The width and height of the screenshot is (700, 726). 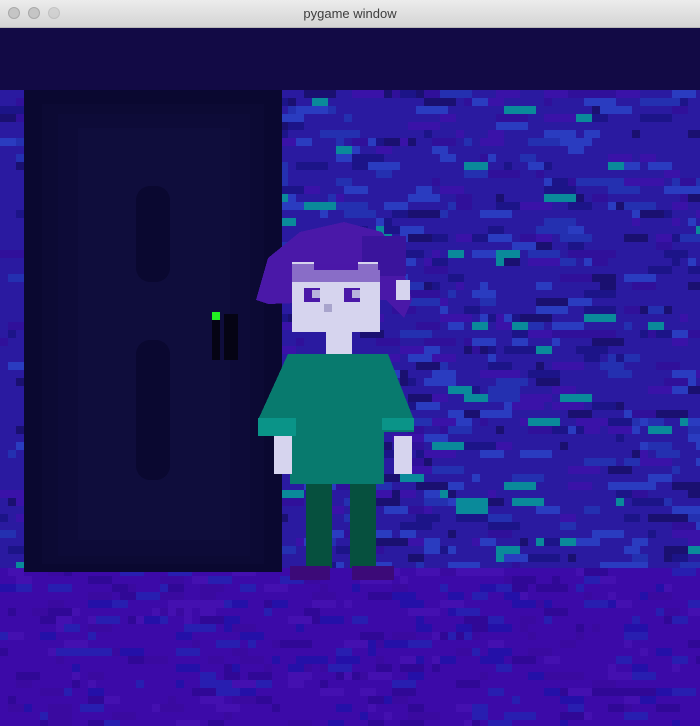 I want to click on window-title: pygame window, so click(x=350, y=13).